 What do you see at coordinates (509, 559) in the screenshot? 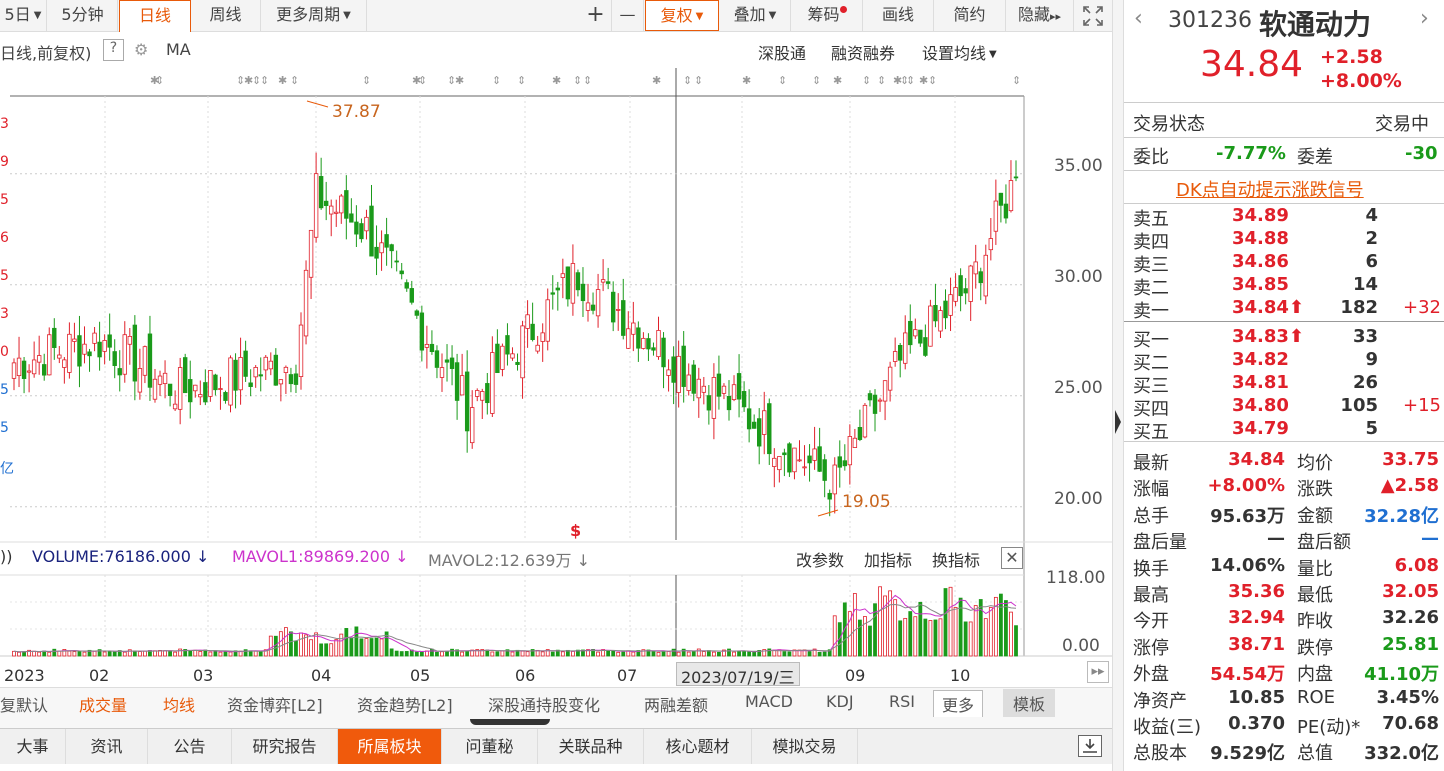
I see `vol-legend-mavol2: MAVOL2:12.639万 ↓` at bounding box center [509, 559].